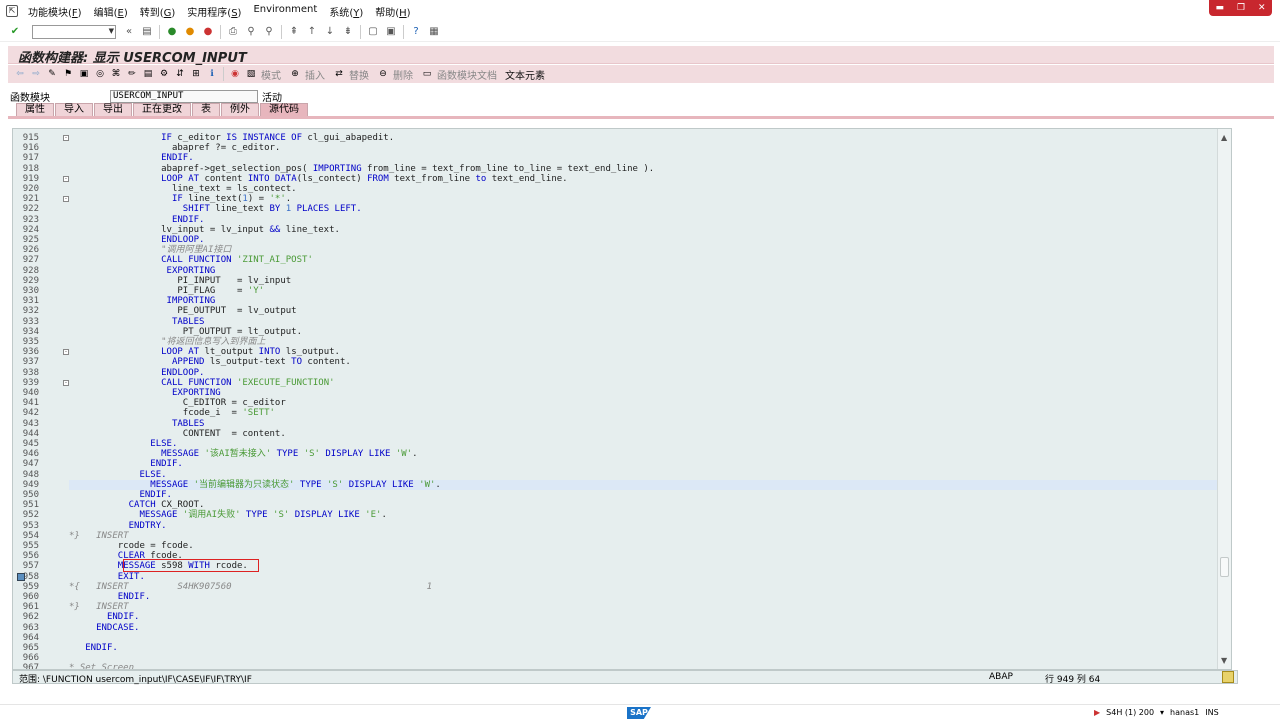  What do you see at coordinates (643, 666) in the screenshot?
I see `code-line: * Set Screen` at bounding box center [643, 666].